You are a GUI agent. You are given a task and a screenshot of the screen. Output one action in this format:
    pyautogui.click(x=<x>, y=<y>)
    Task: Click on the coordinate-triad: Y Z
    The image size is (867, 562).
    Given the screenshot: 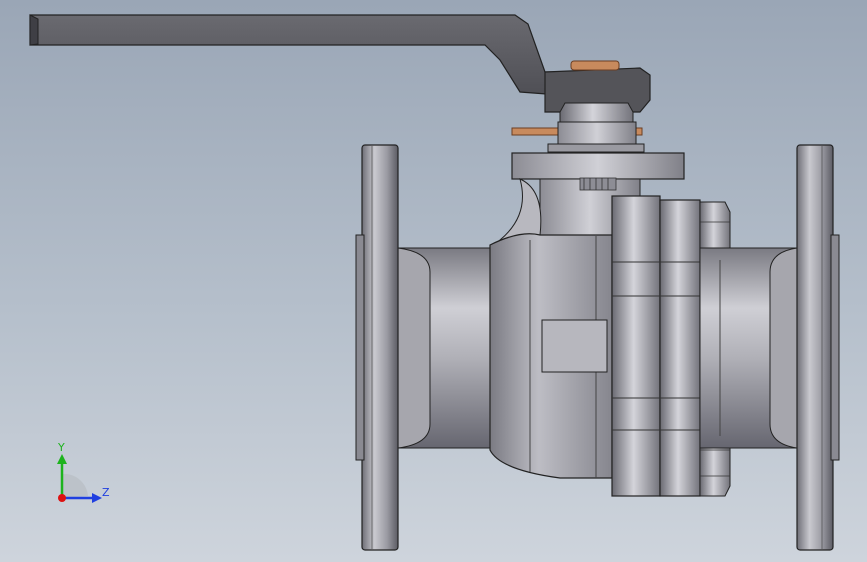 What is the action you would take?
    pyautogui.click(x=83, y=475)
    